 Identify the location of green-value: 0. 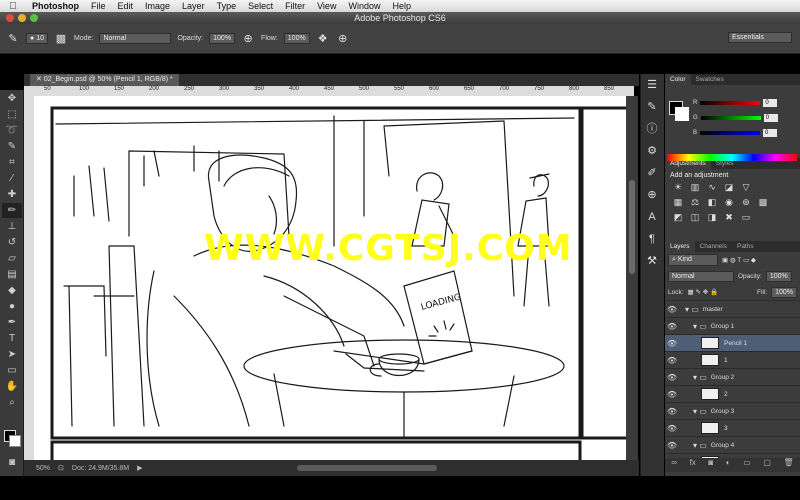
(770, 118).